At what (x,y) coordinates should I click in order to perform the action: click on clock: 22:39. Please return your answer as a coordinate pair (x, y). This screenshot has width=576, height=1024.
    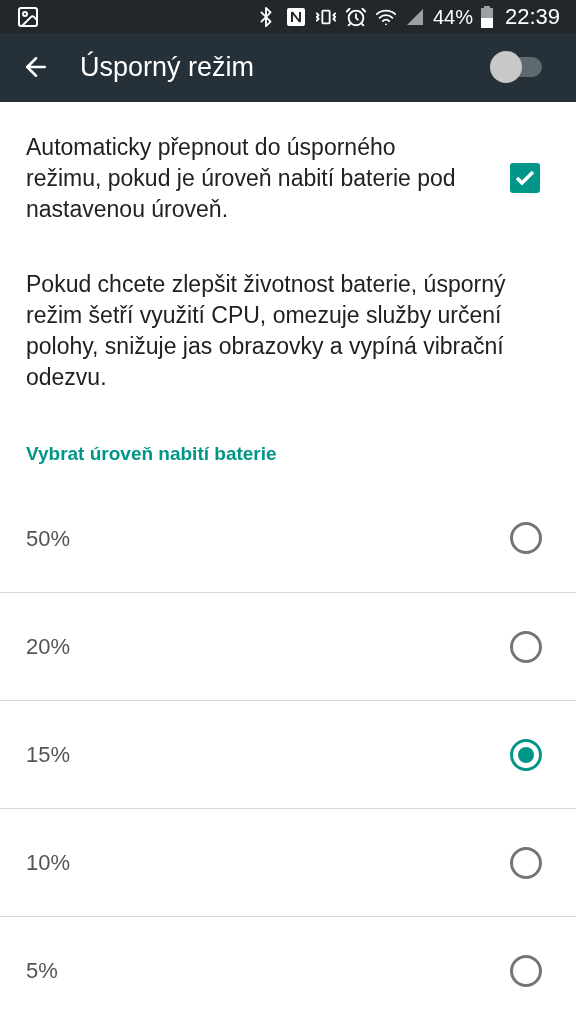
    Looking at the image, I should click on (532, 17).